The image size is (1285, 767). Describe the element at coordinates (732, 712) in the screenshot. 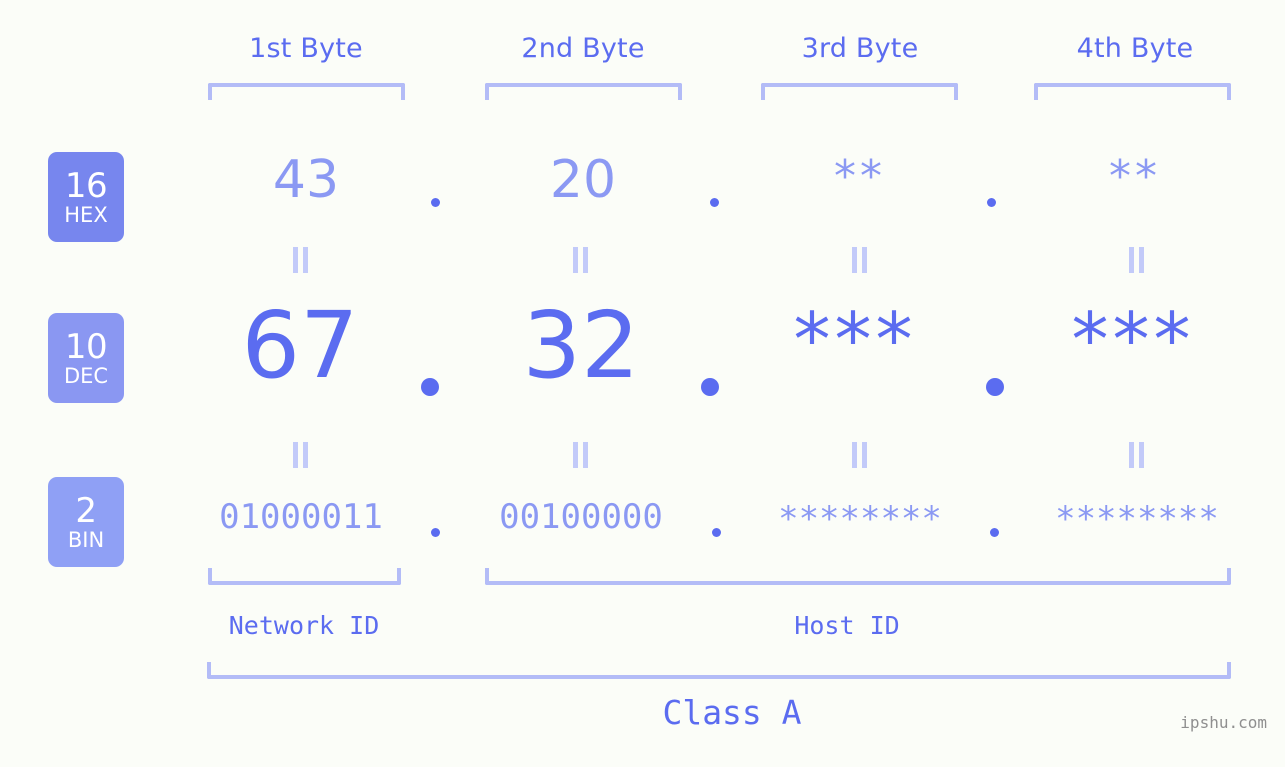

I see `class-label: Class A` at that location.